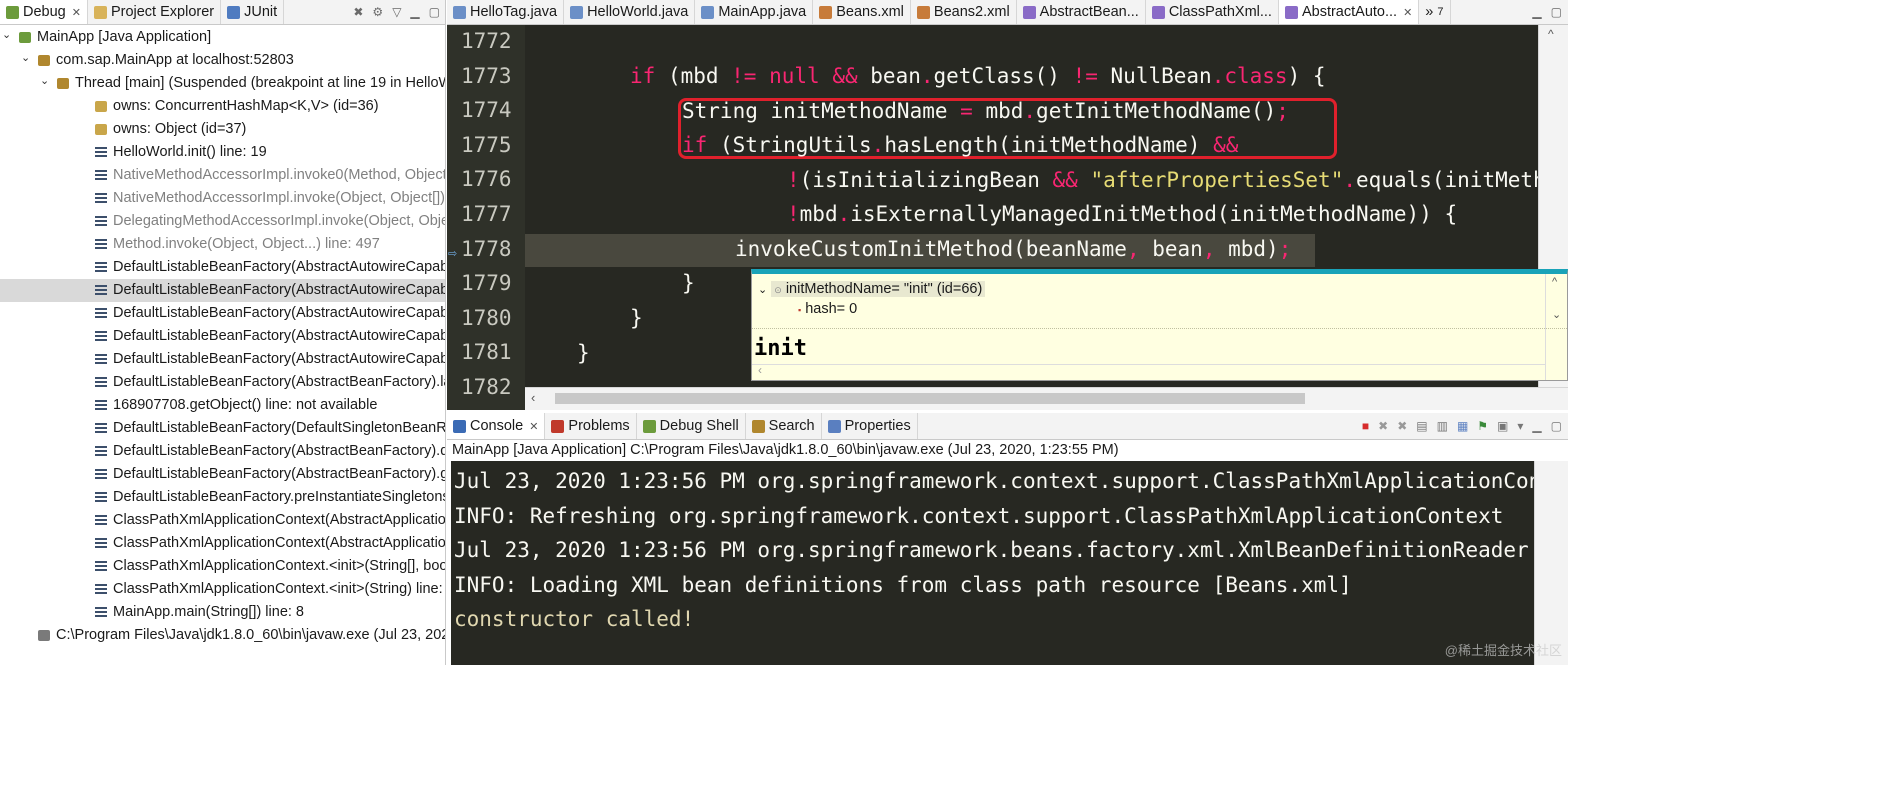 Image resolution: width=1902 pixels, height=807 pixels. What do you see at coordinates (44, 12) in the screenshot?
I see `tab-debug: Debug ✕` at bounding box center [44, 12].